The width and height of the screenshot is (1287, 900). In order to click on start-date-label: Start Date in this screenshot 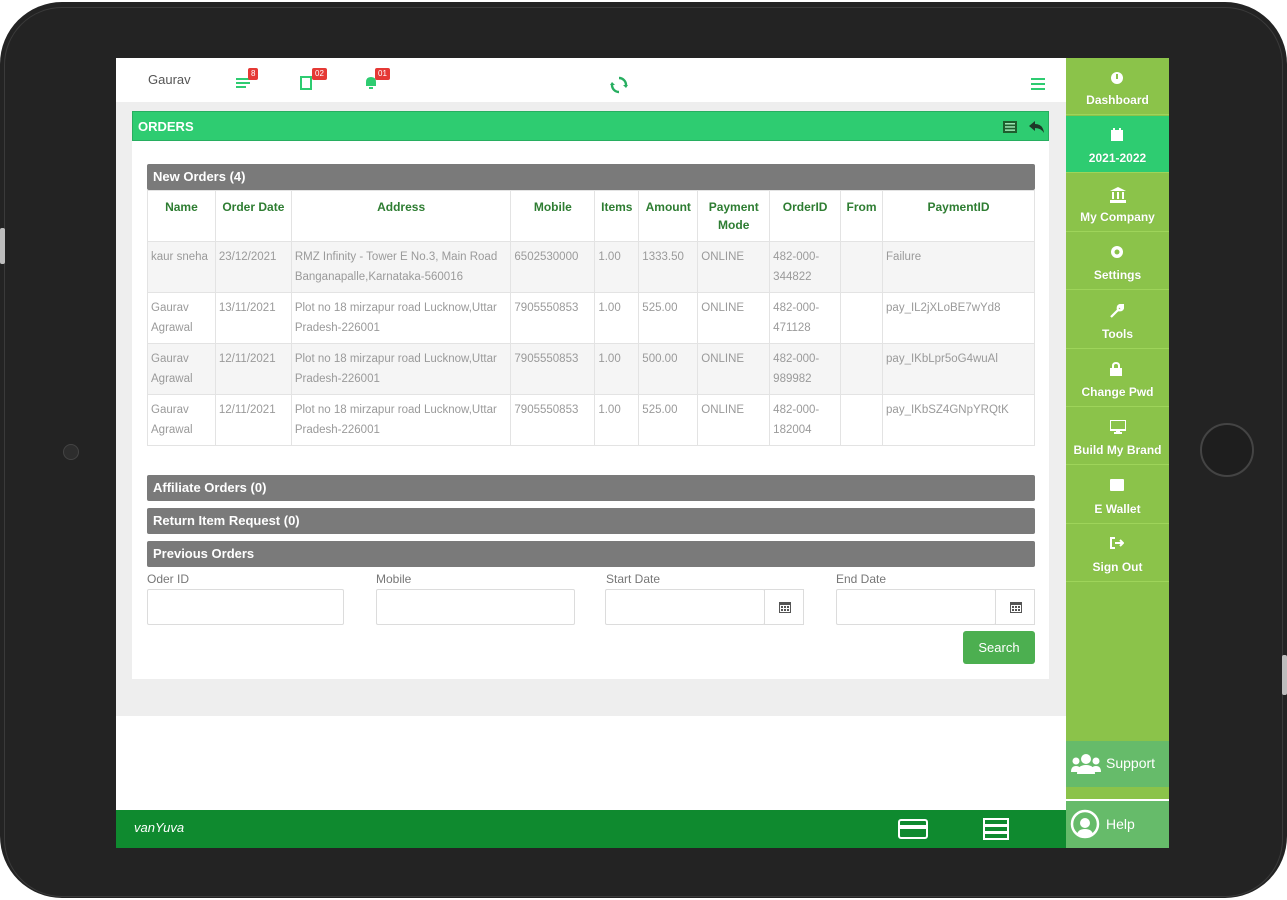, I will do `click(633, 579)`.